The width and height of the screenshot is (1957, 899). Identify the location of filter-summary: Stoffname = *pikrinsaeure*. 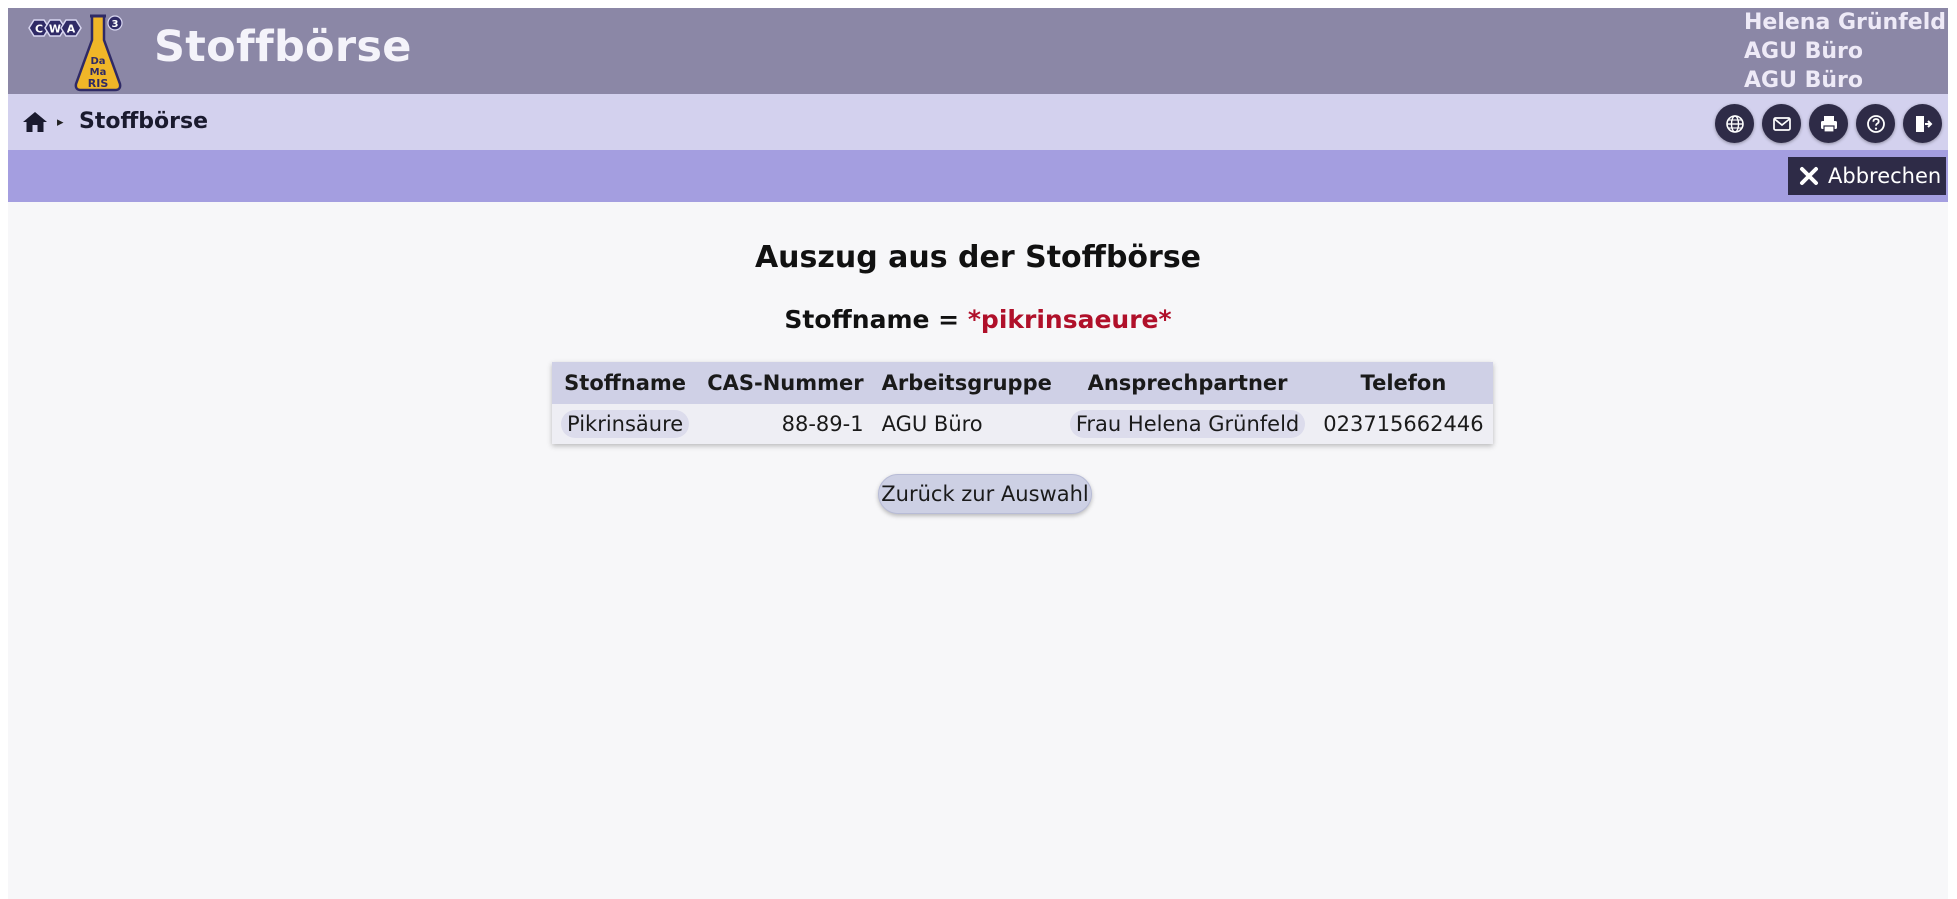
(978, 319).